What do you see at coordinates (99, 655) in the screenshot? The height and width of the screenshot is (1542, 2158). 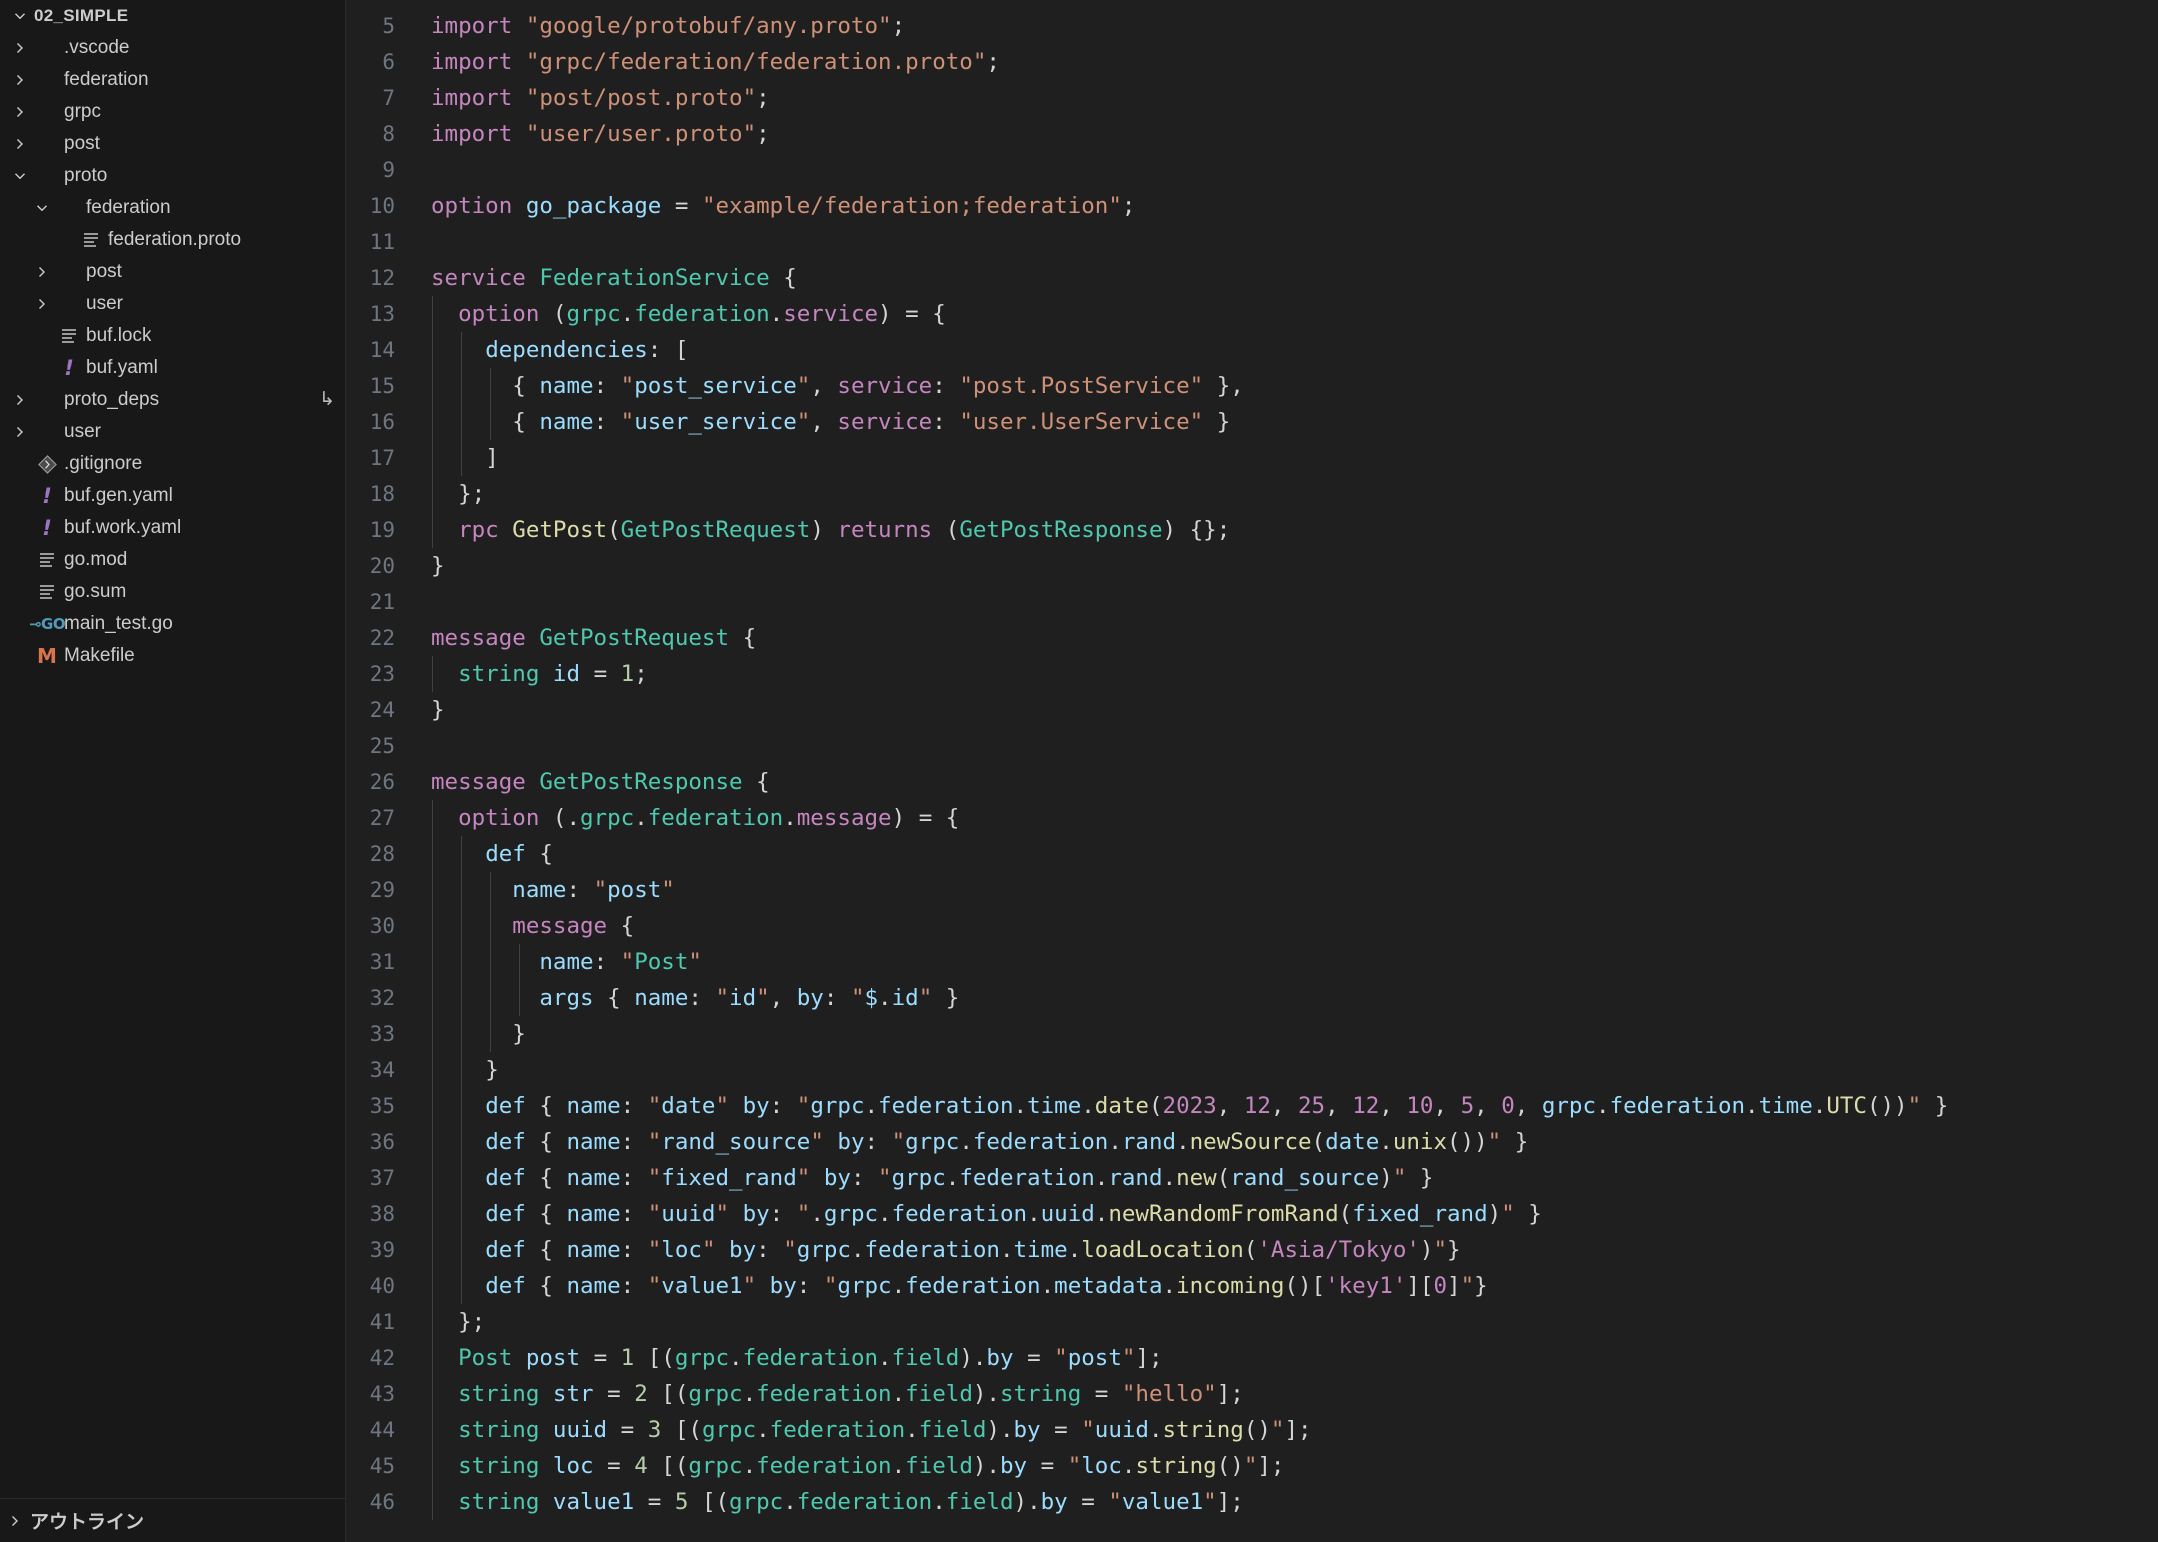 I see `tree-item-label: Makefile` at bounding box center [99, 655].